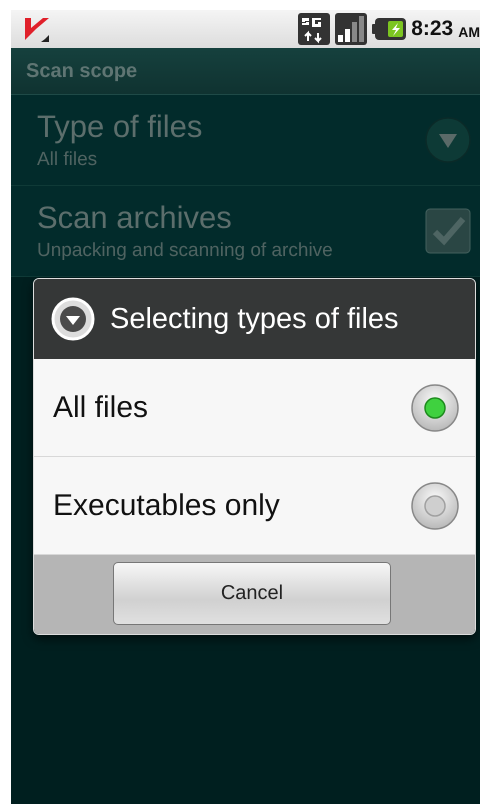 This screenshot has height=804, width=480. What do you see at coordinates (166, 505) in the screenshot?
I see `option-label: Executables only` at bounding box center [166, 505].